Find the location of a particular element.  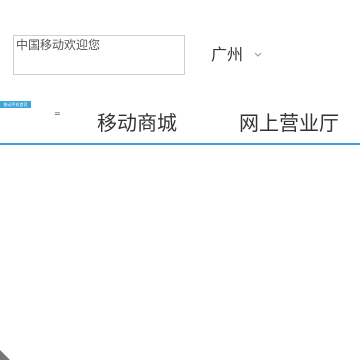

search-input: 中国移动欢迎您 is located at coordinates (99, 55).